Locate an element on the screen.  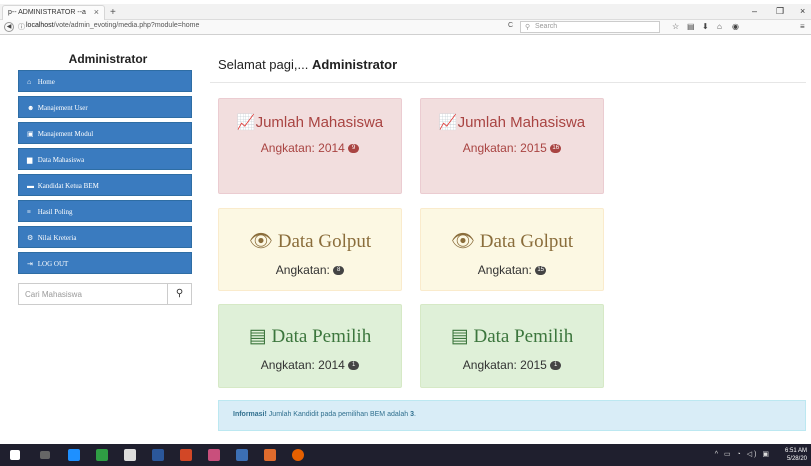
bookmark-star-icon: ☆ is located at coordinates (675, 26).